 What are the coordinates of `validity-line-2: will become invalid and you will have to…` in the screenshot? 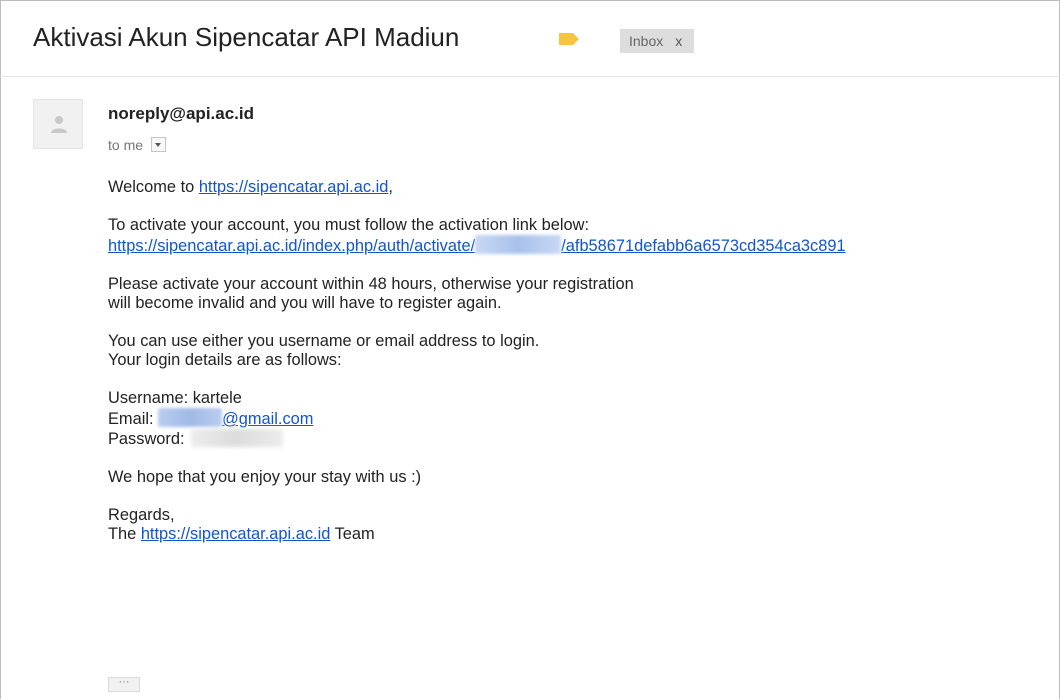 It's located at (305, 303).